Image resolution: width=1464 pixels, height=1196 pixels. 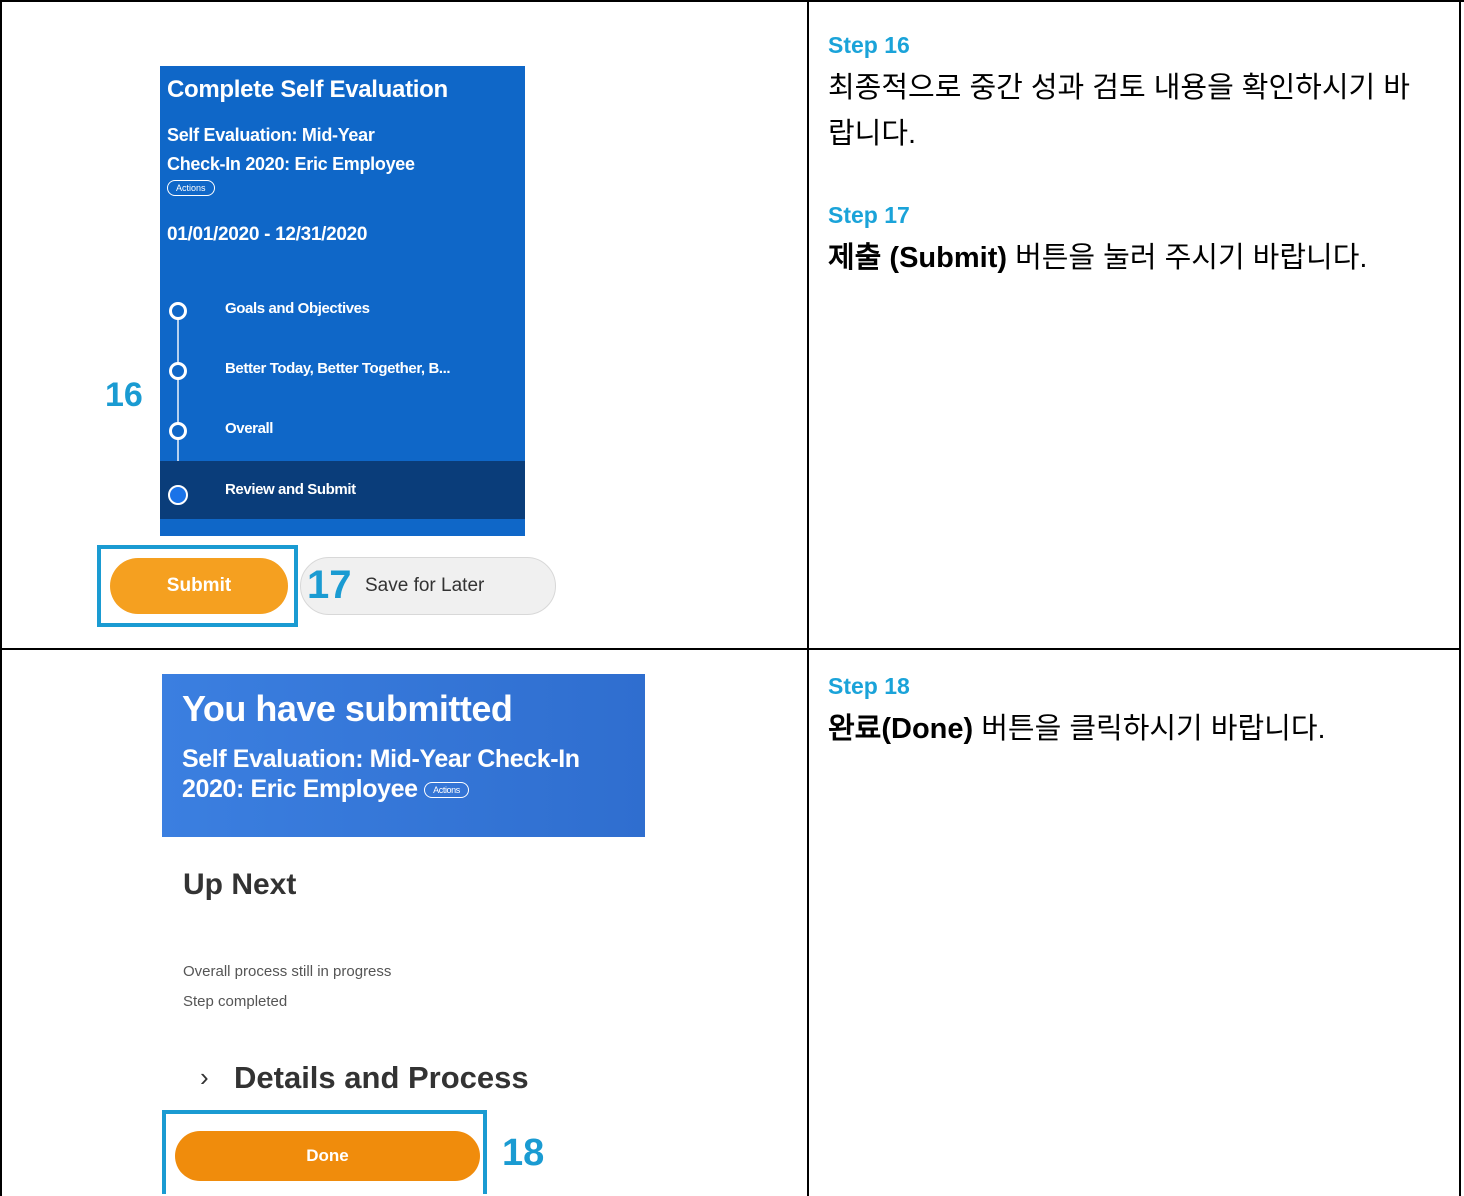 What do you see at coordinates (124, 395) in the screenshot?
I see `annotation-16: 16` at bounding box center [124, 395].